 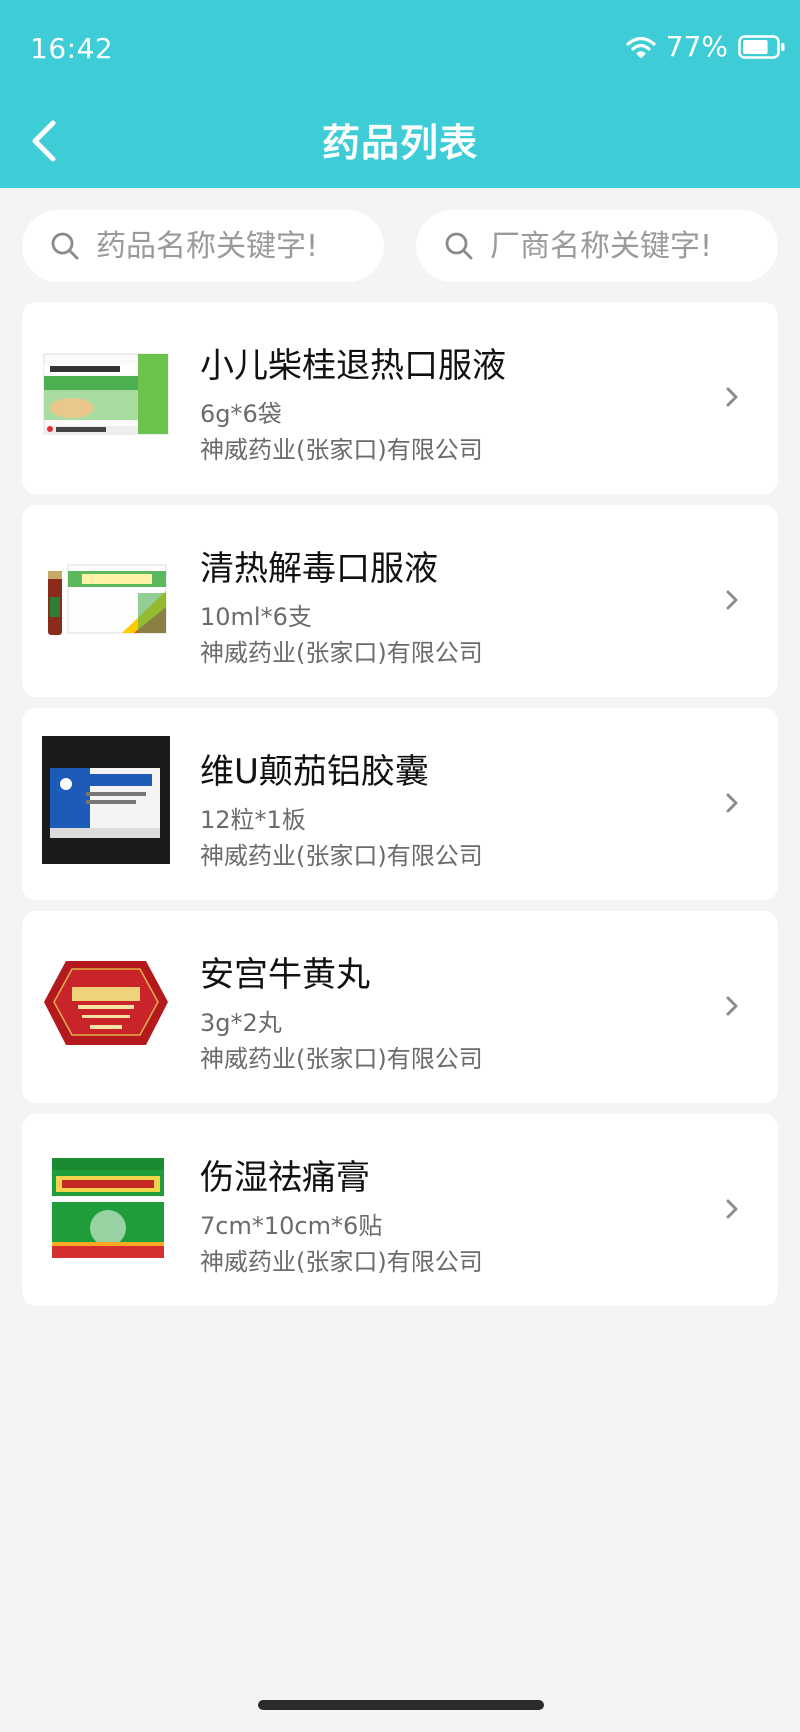 What do you see at coordinates (241, 1023) in the screenshot?
I see `drug-spec: 3g*2丸` at bounding box center [241, 1023].